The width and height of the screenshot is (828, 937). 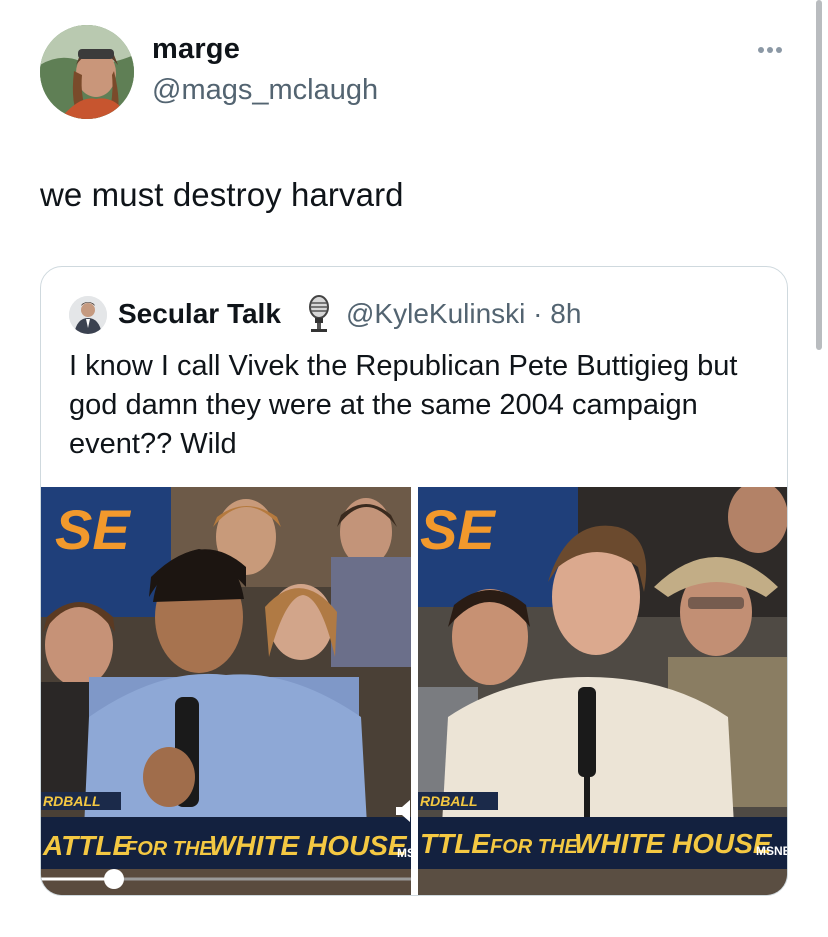 What do you see at coordinates (87, 845) in the screenshot?
I see `banner-prefix-text: ATTLE` at bounding box center [87, 845].